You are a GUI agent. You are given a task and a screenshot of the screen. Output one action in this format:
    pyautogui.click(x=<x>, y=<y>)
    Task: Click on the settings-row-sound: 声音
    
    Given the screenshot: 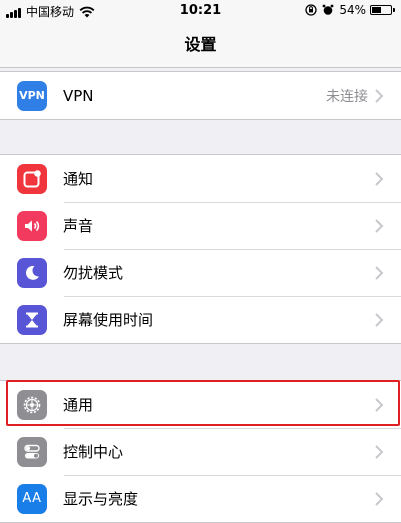 What is the action you would take?
    pyautogui.click(x=200, y=225)
    